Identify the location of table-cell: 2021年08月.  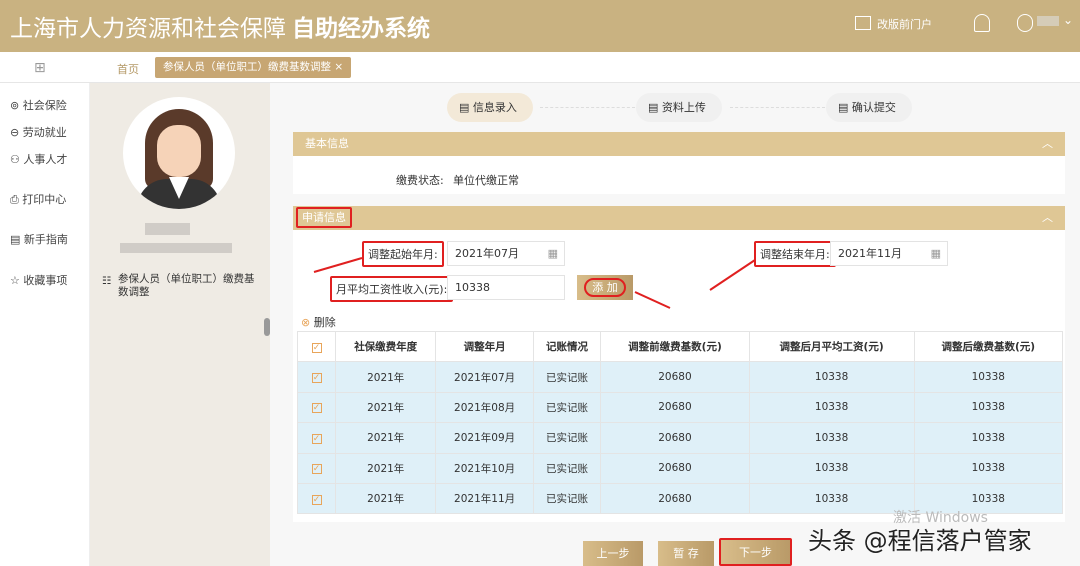
(484, 407).